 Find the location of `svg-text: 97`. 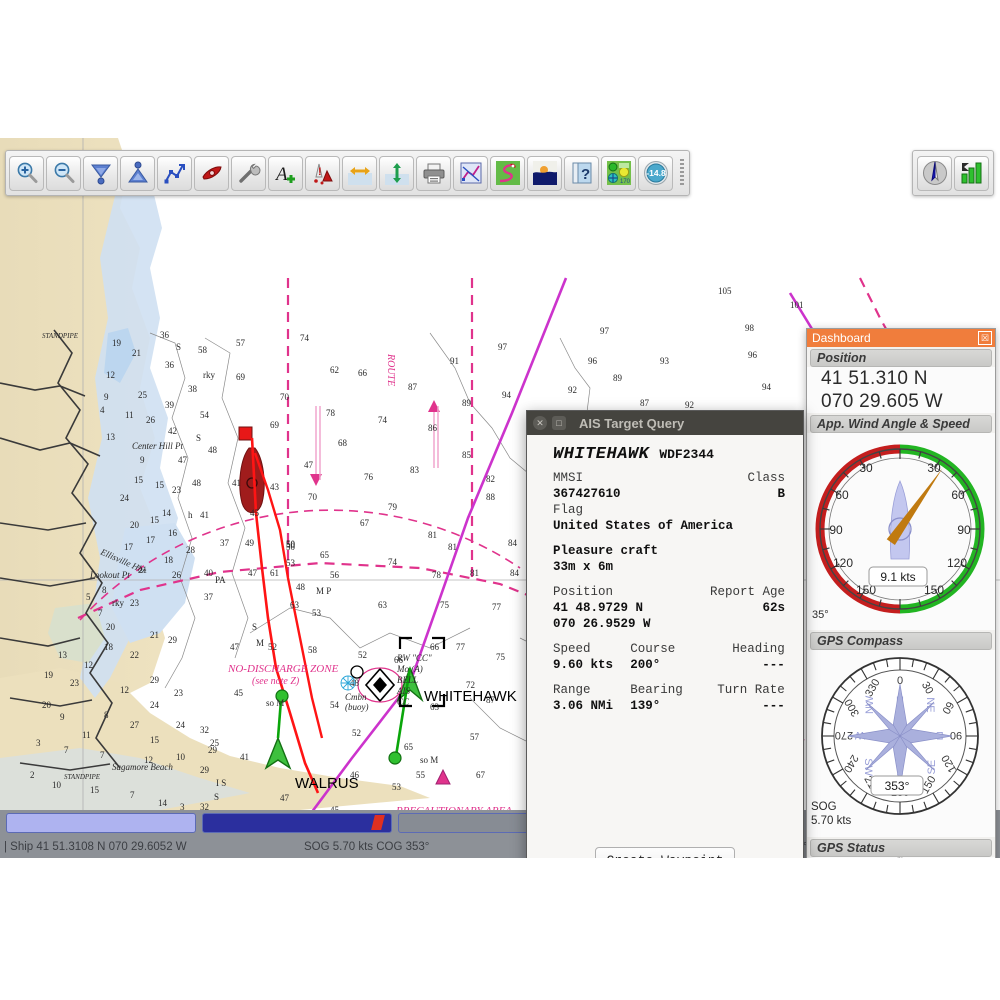

svg-text: 97 is located at coordinates (605, 331).